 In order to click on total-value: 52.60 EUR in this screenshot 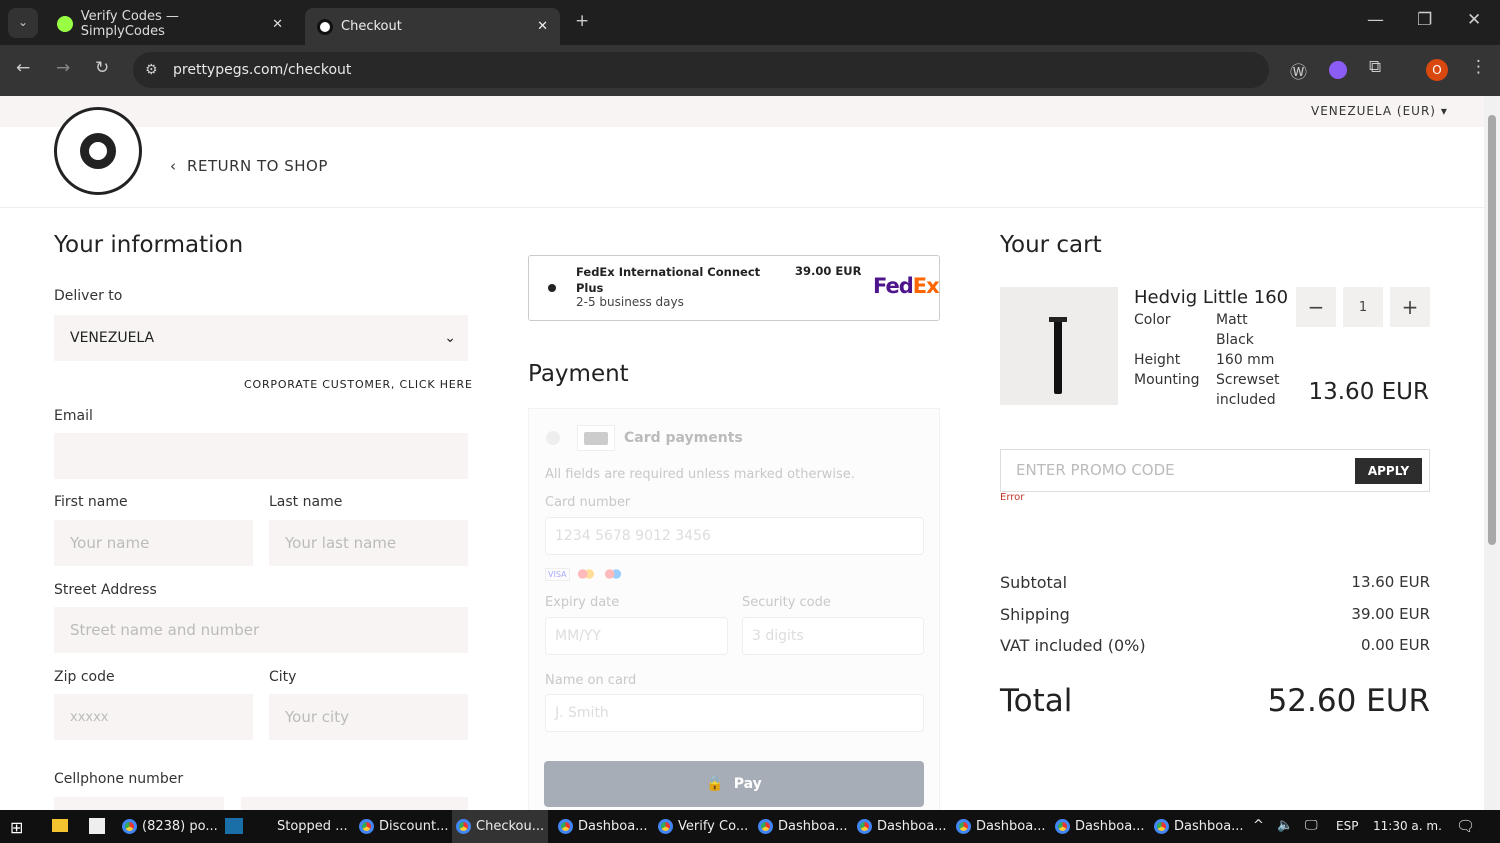, I will do `click(1348, 701)`.